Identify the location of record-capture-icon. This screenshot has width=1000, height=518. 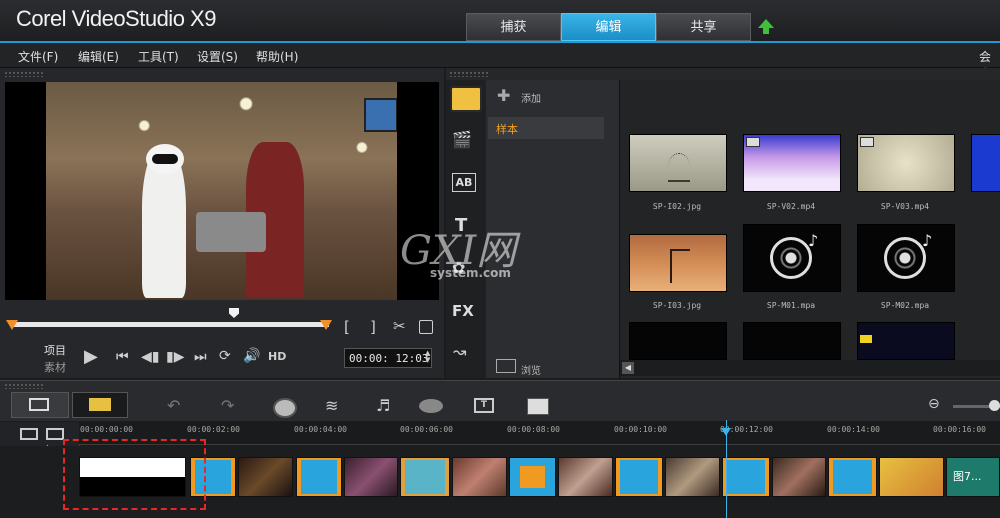
(285, 408).